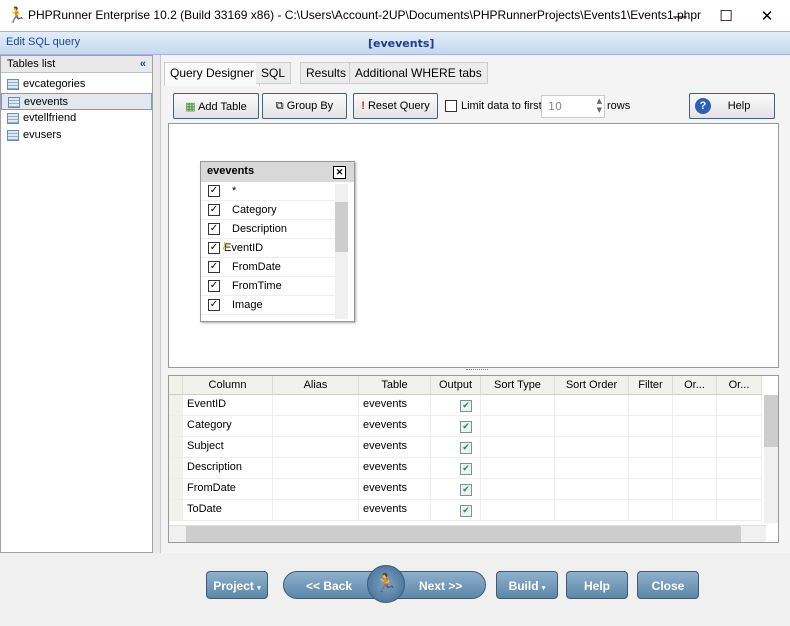 Image resolution: width=790 pixels, height=626 pixels. Describe the element at coordinates (597, 585) in the screenshot. I see `help-button: Help` at that location.